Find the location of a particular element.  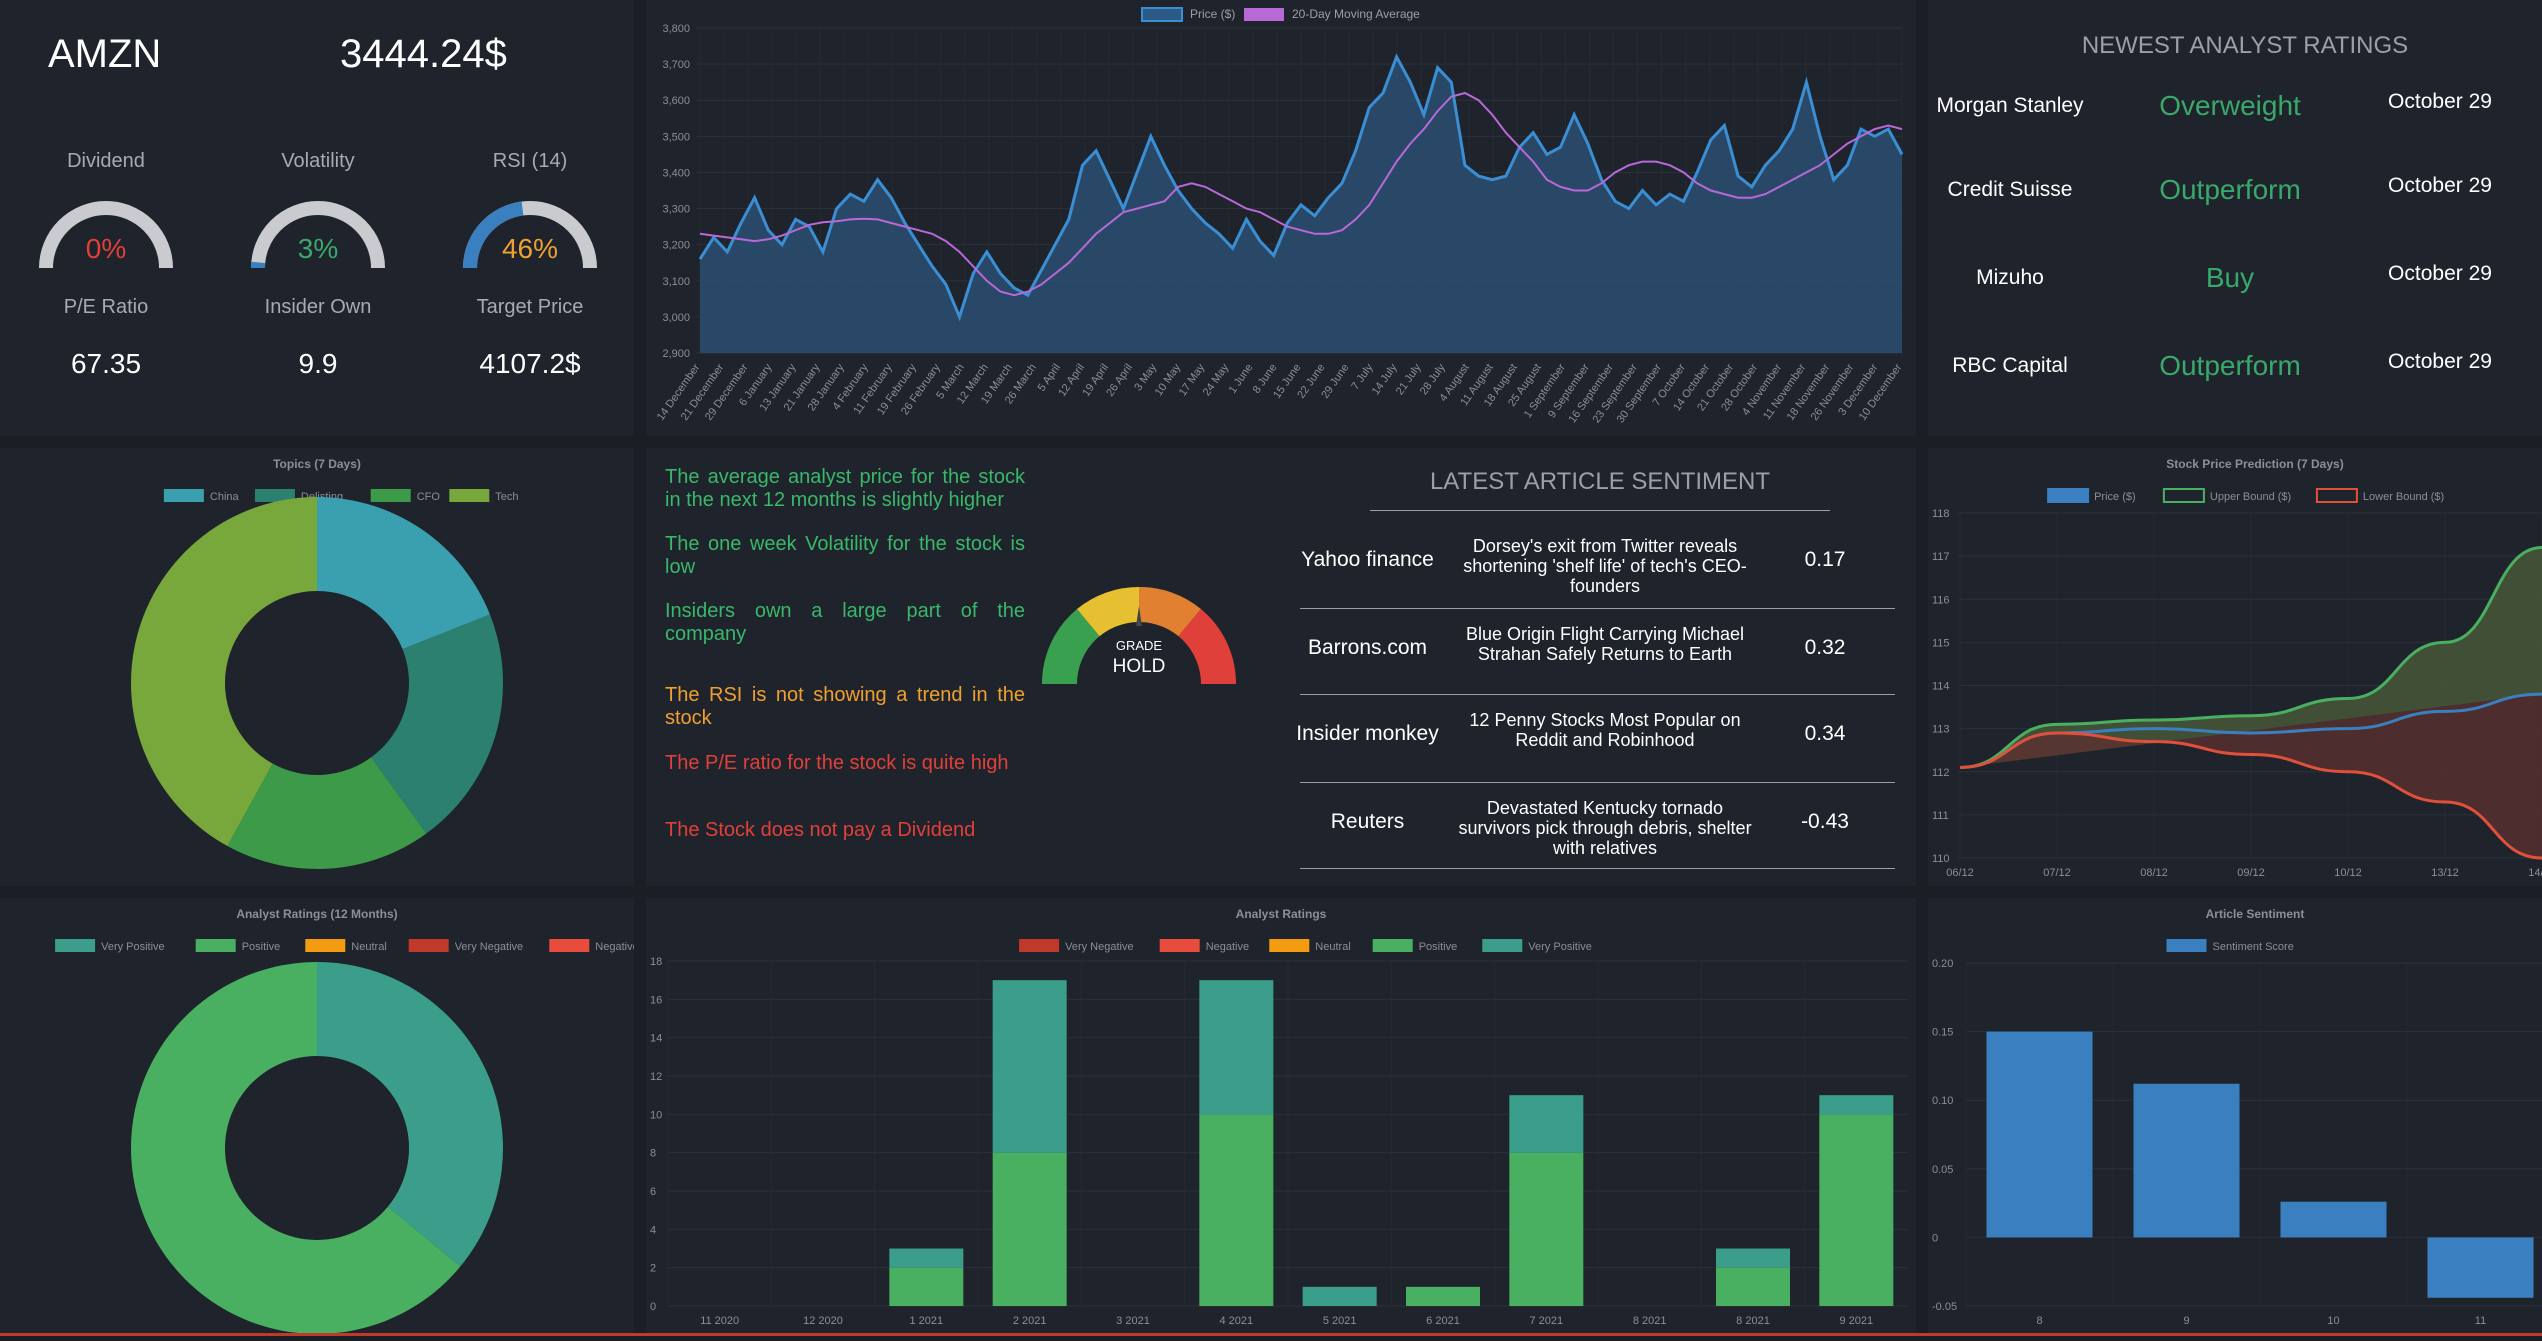

topics-panel: Topics (7 Days) China Delisting CFO Tech is located at coordinates (317, 667).